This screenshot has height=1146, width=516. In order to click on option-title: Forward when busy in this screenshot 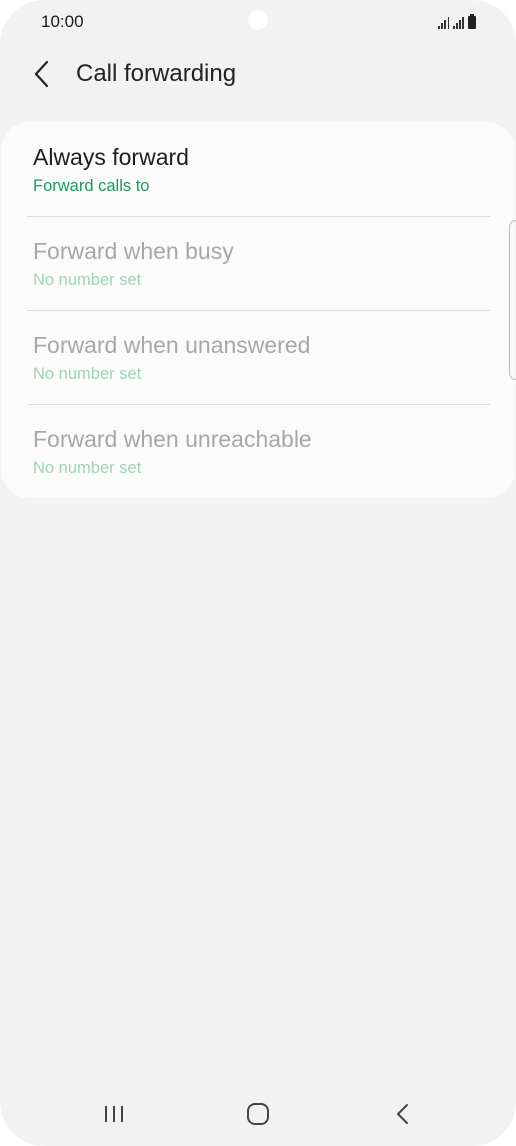, I will do `click(133, 251)`.